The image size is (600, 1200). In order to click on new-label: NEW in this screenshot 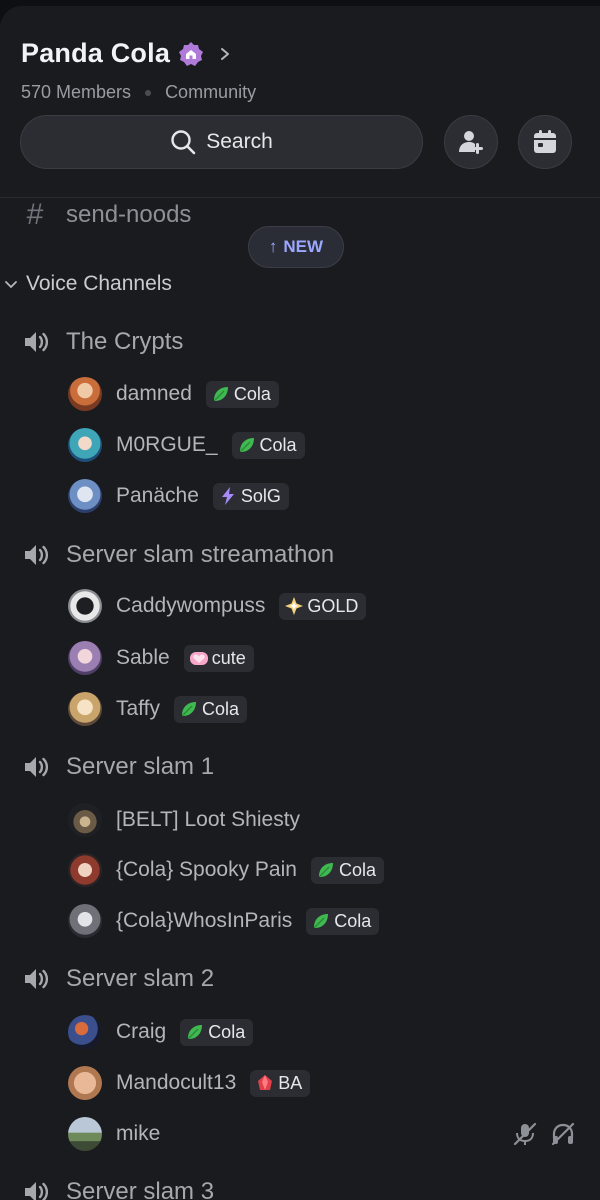, I will do `click(303, 246)`.